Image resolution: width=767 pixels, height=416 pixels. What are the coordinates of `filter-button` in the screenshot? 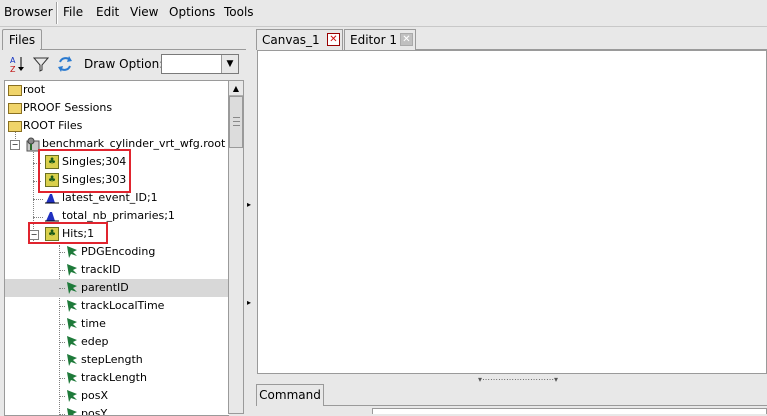 It's located at (41, 64).